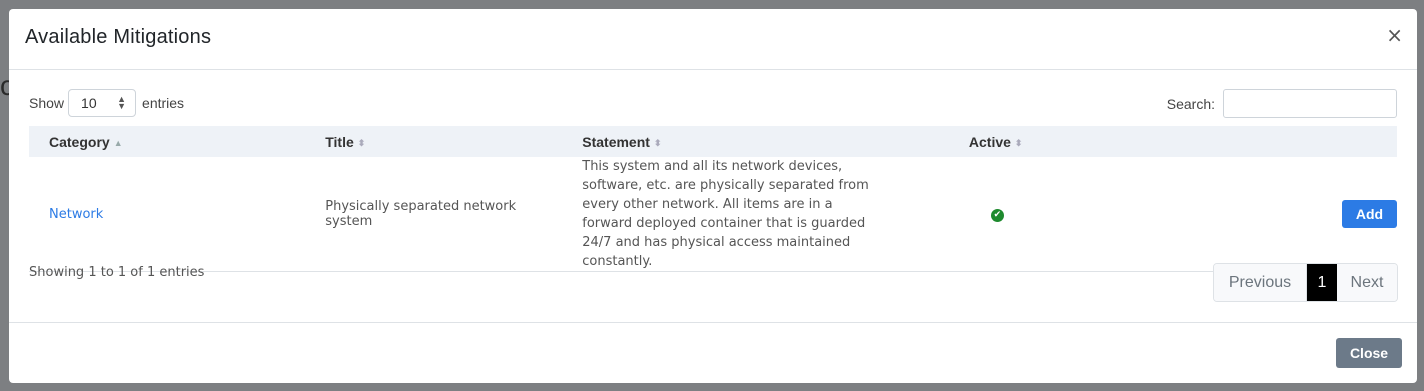 The image size is (1424, 391). Describe the element at coordinates (1394, 35) in the screenshot. I see `close-icon: ×` at that location.